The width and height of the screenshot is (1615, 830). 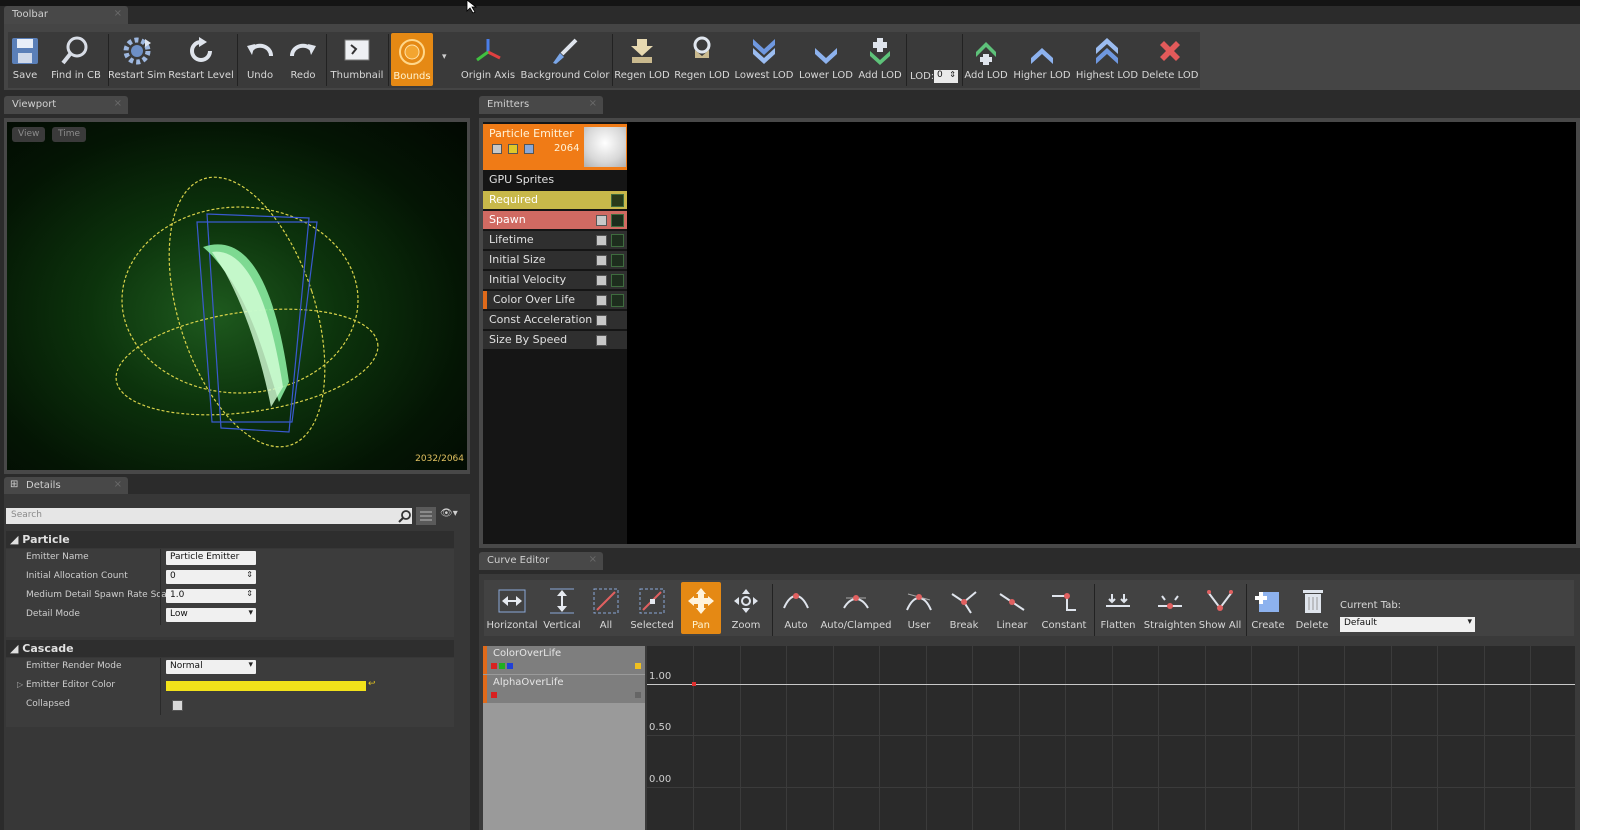 What do you see at coordinates (562, 610) in the screenshot?
I see `vertical-button: Vertical` at bounding box center [562, 610].